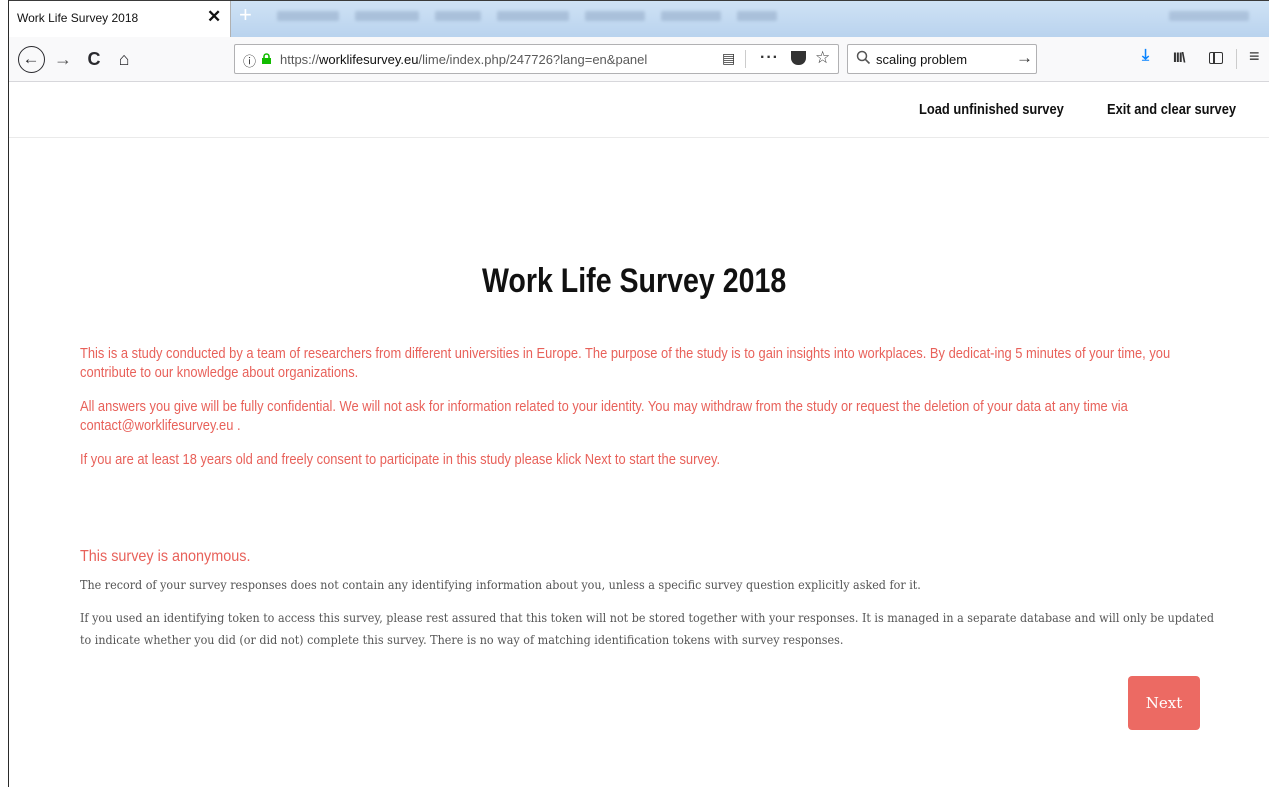 This screenshot has width=1269, height=787. Describe the element at coordinates (63, 59) in the screenshot. I see `forward-arrow-icon: →` at that location.